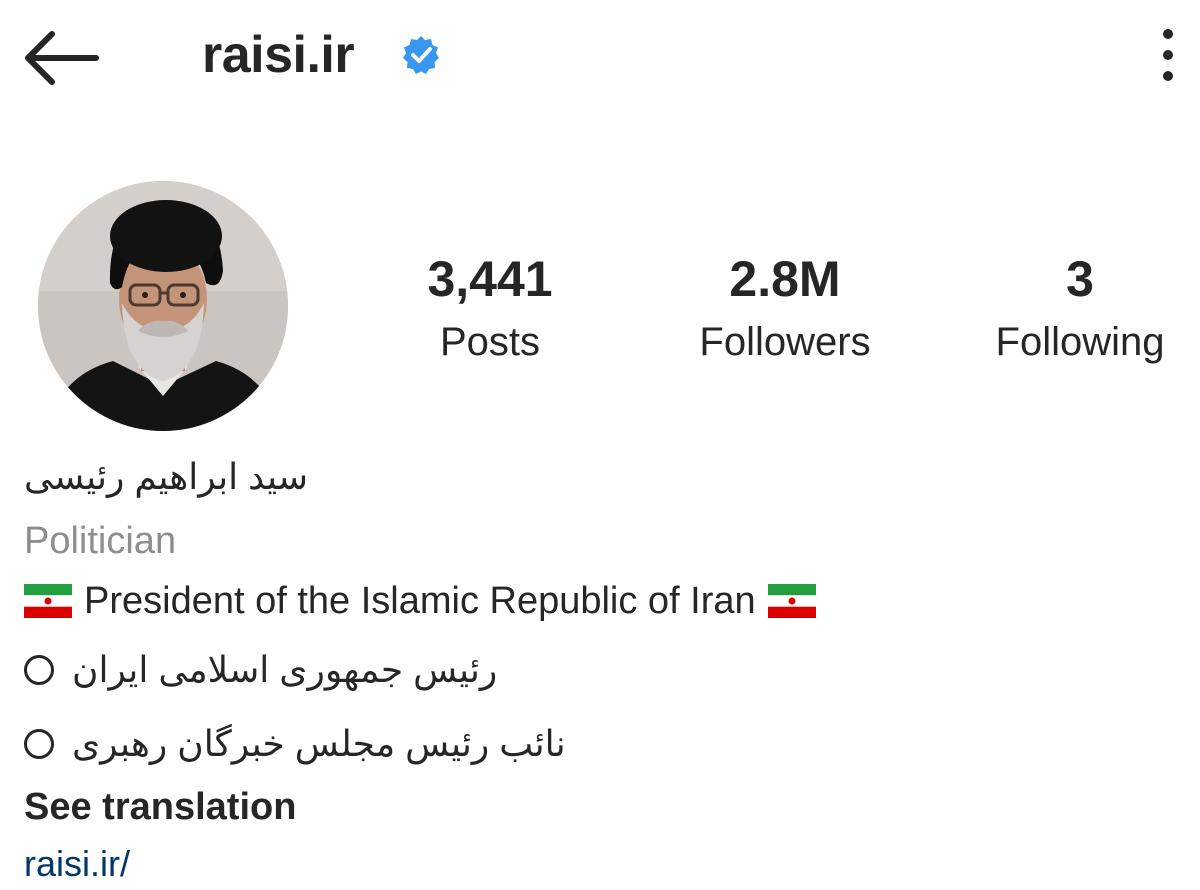  What do you see at coordinates (166, 476) in the screenshot?
I see `profile-full-name: سید ابراهیم رئیسی` at bounding box center [166, 476].